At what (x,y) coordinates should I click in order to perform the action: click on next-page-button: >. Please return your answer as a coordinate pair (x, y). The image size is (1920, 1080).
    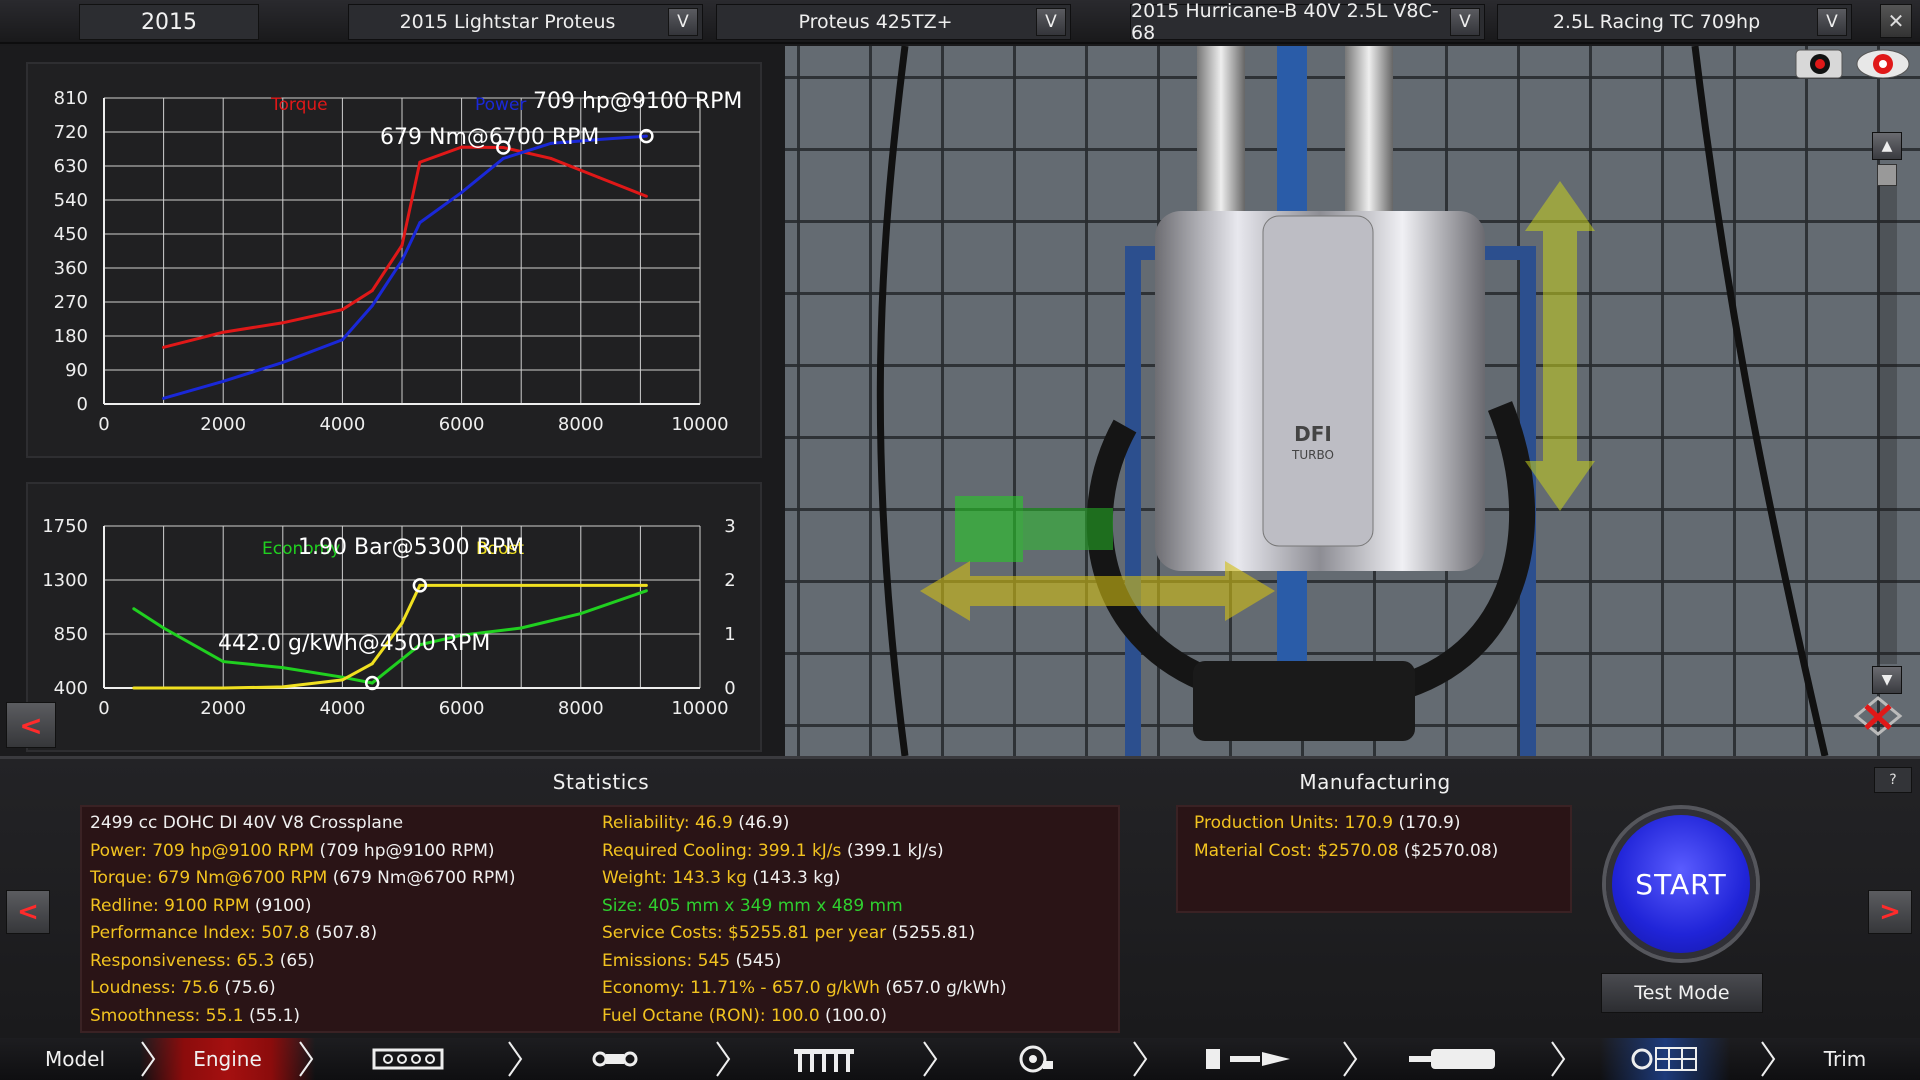
    Looking at the image, I should click on (1890, 912).